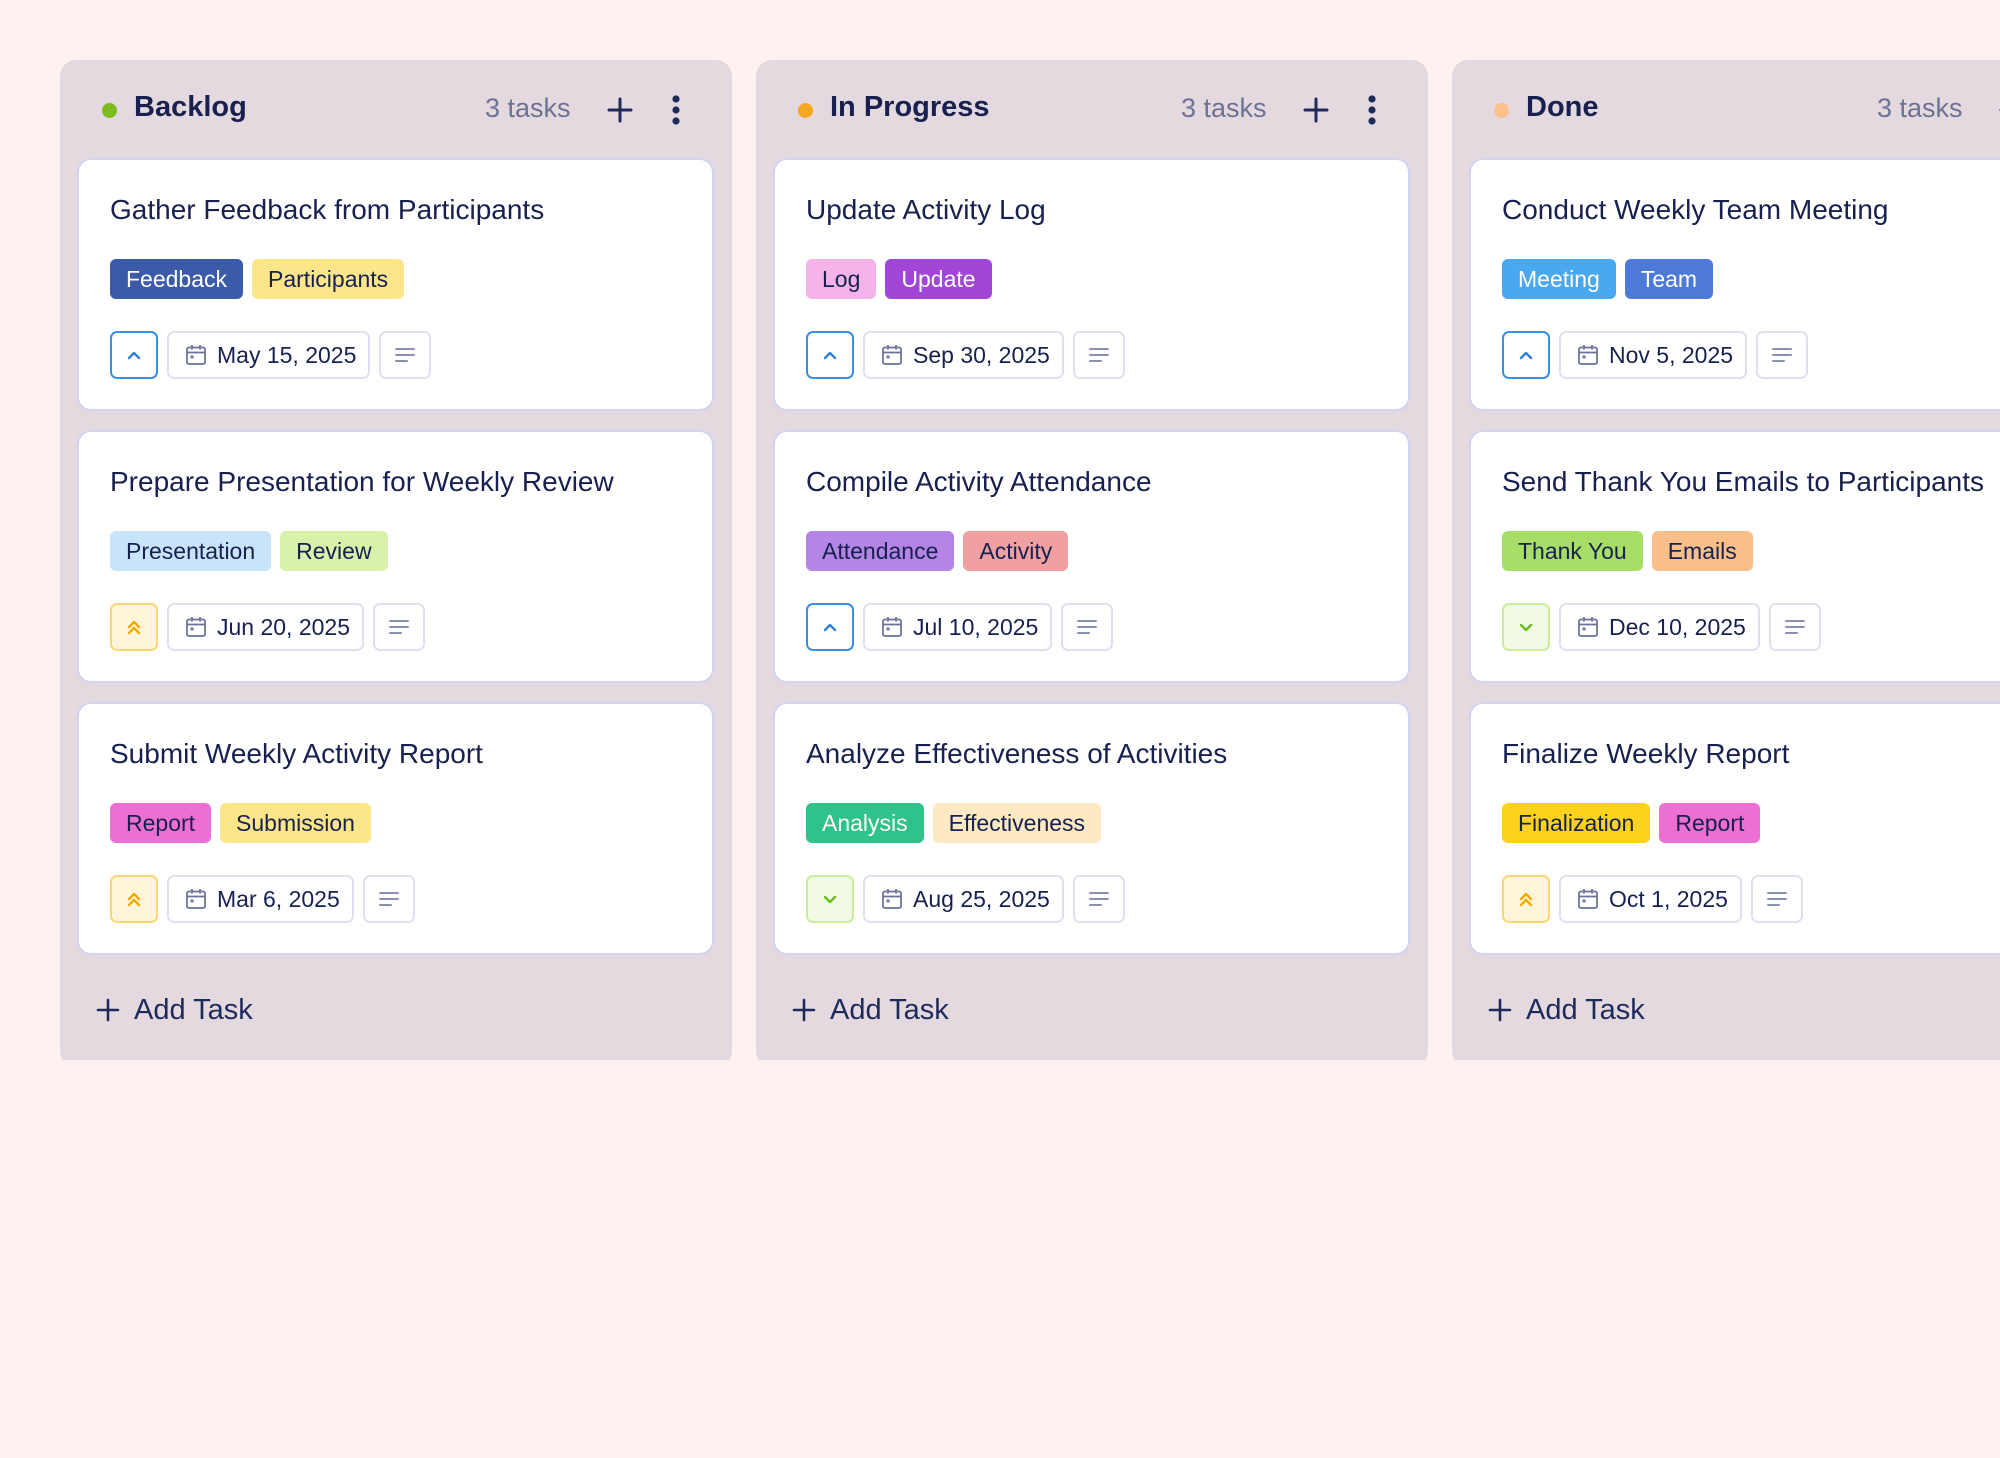  What do you see at coordinates (1572, 551) in the screenshot?
I see `tag: Thank You` at bounding box center [1572, 551].